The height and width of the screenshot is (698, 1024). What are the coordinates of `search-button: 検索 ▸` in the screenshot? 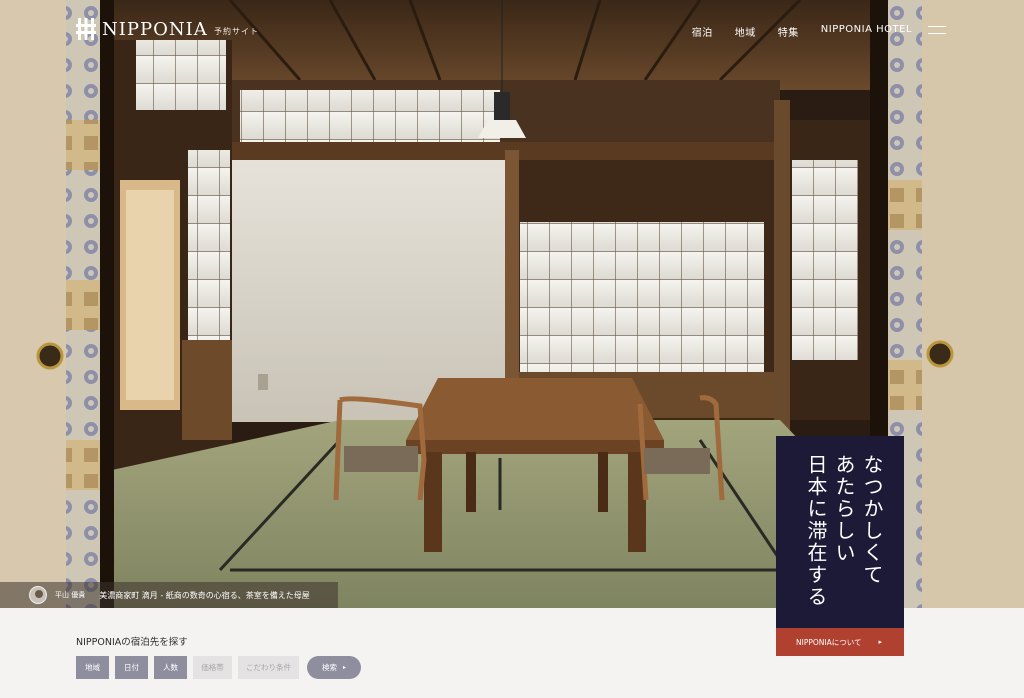 It's located at (334, 667).